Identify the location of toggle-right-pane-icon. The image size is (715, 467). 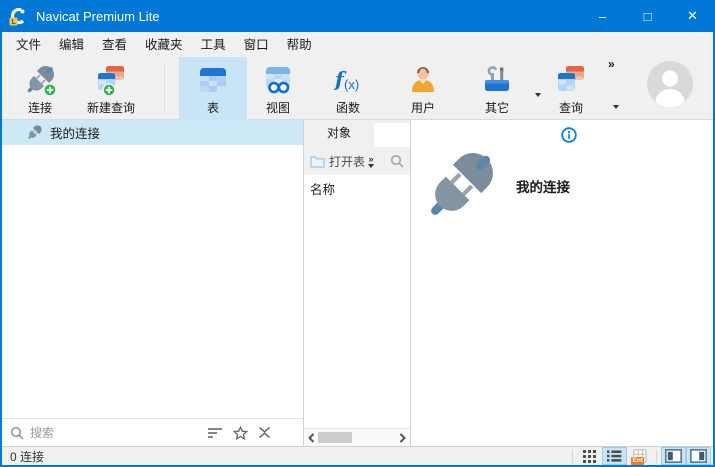
(698, 456).